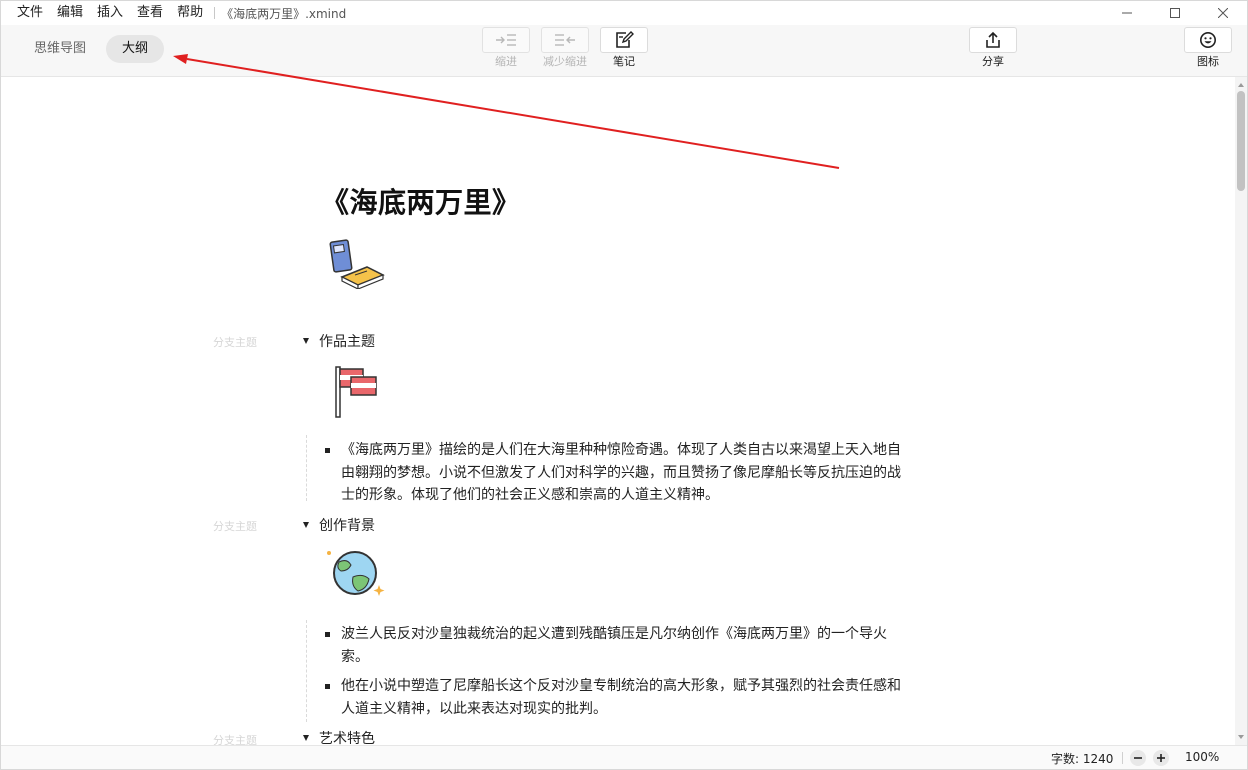 This screenshot has height=770, width=1248. What do you see at coordinates (135, 49) in the screenshot?
I see `tab-outline: 大纲` at bounding box center [135, 49].